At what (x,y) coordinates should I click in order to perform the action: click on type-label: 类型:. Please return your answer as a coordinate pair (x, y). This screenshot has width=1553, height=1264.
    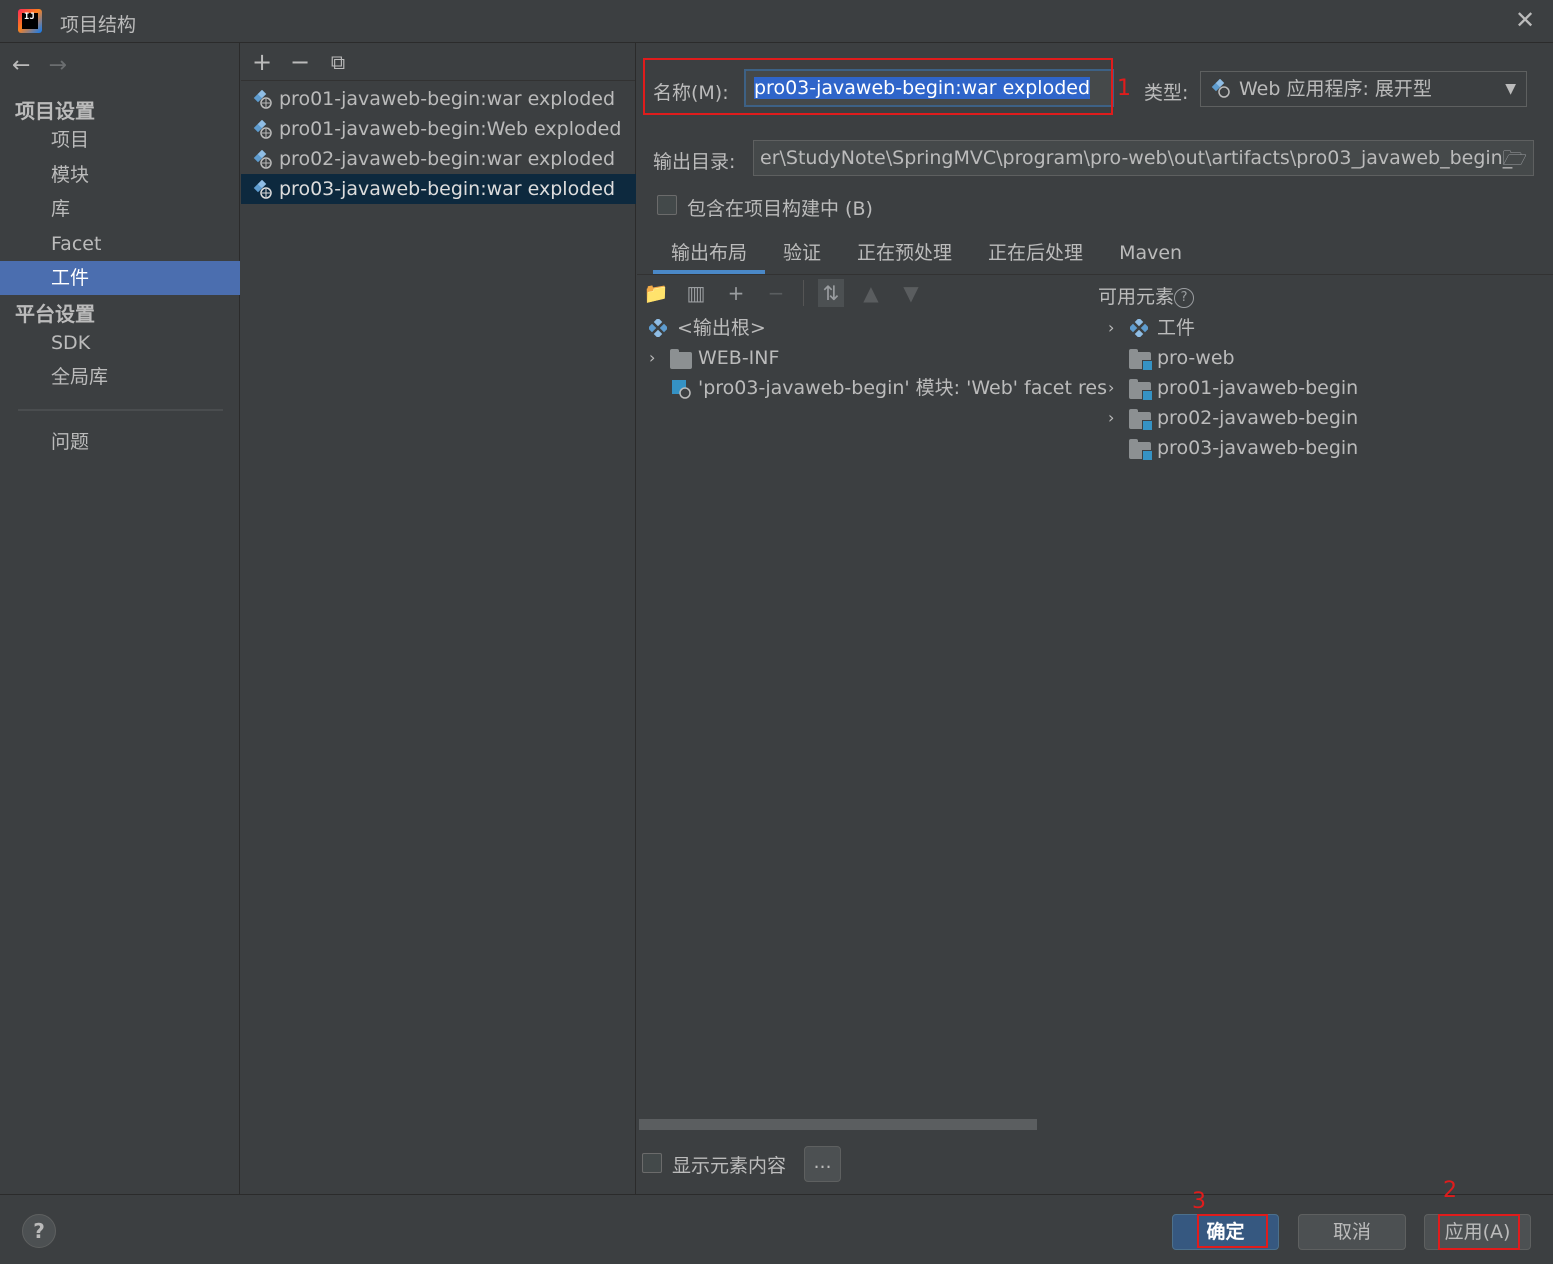
    Looking at the image, I should click on (1166, 93).